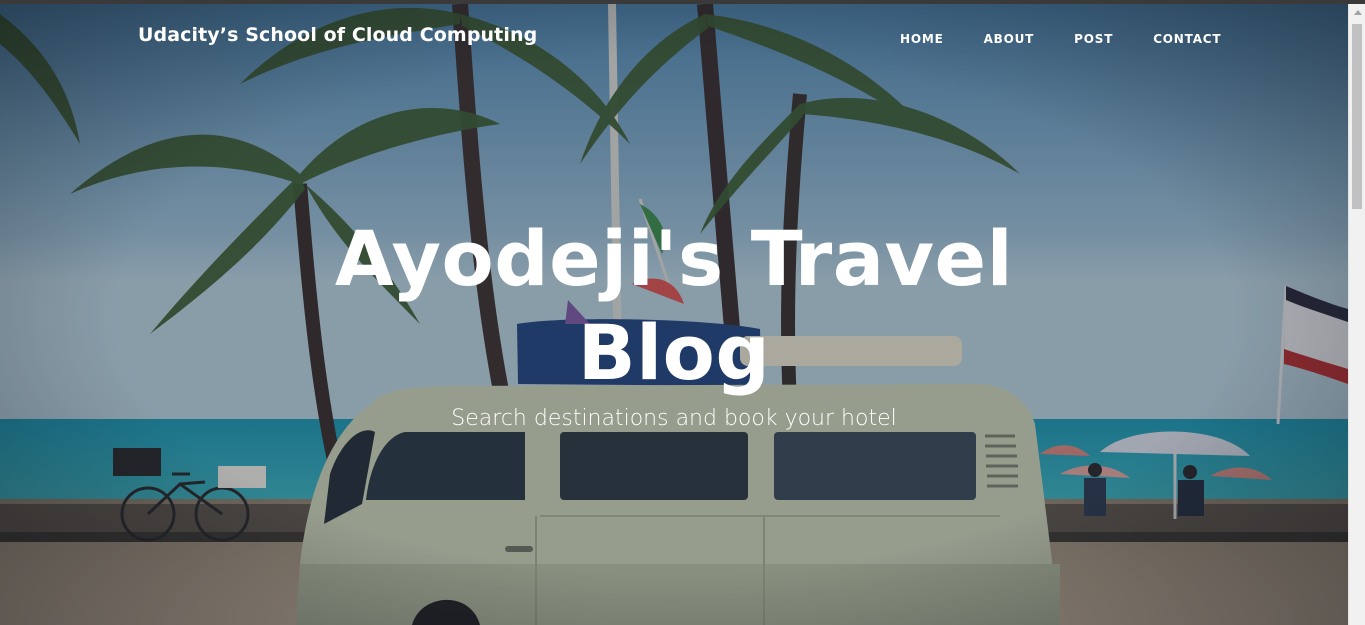  What do you see at coordinates (682, 2) in the screenshot?
I see `window-top-edge` at bounding box center [682, 2].